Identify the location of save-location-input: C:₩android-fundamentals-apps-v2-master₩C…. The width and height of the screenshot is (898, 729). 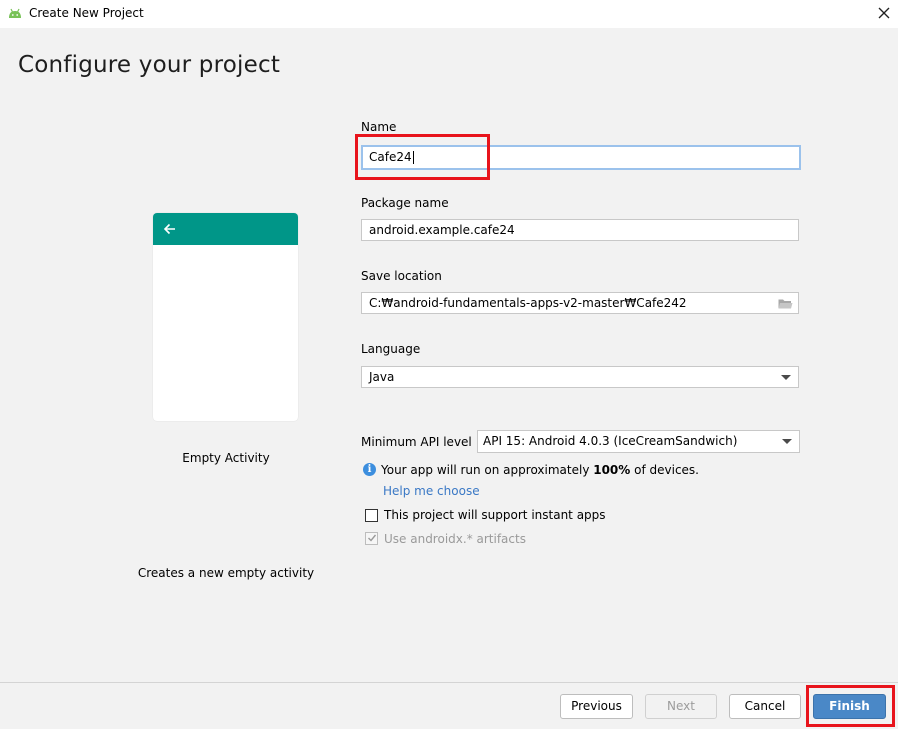
(580, 303).